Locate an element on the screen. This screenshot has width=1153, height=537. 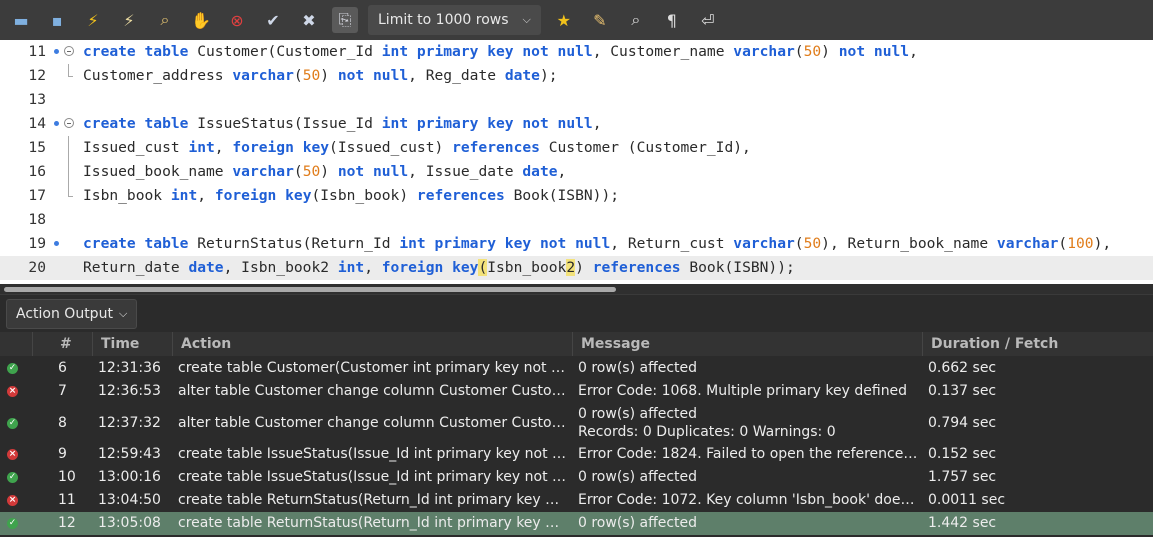
cell-duration: 1.757 sec is located at coordinates (962, 477).